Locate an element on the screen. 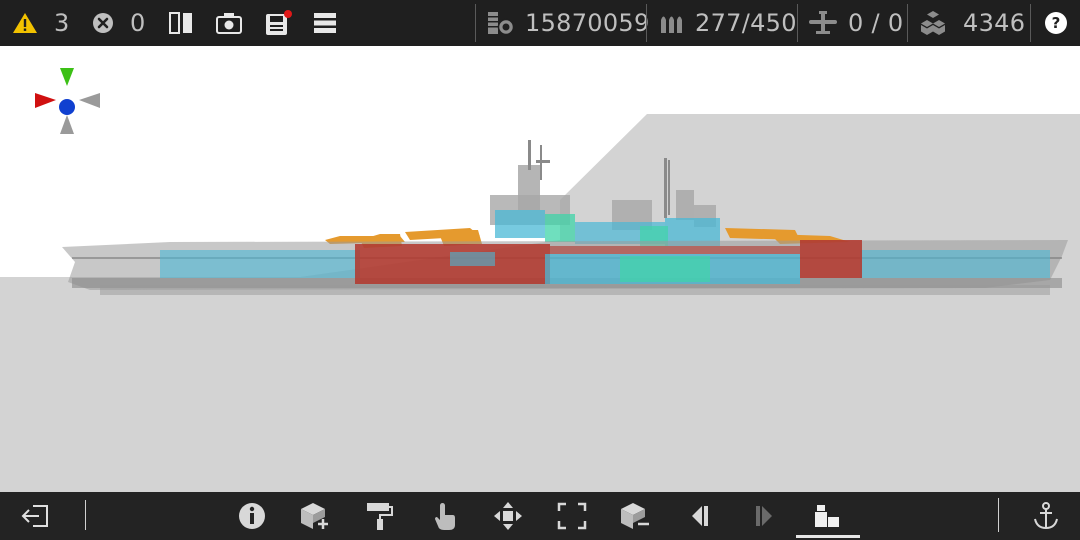 The width and height of the screenshot is (1080, 540). touch-select-button is located at coordinates (445, 516).